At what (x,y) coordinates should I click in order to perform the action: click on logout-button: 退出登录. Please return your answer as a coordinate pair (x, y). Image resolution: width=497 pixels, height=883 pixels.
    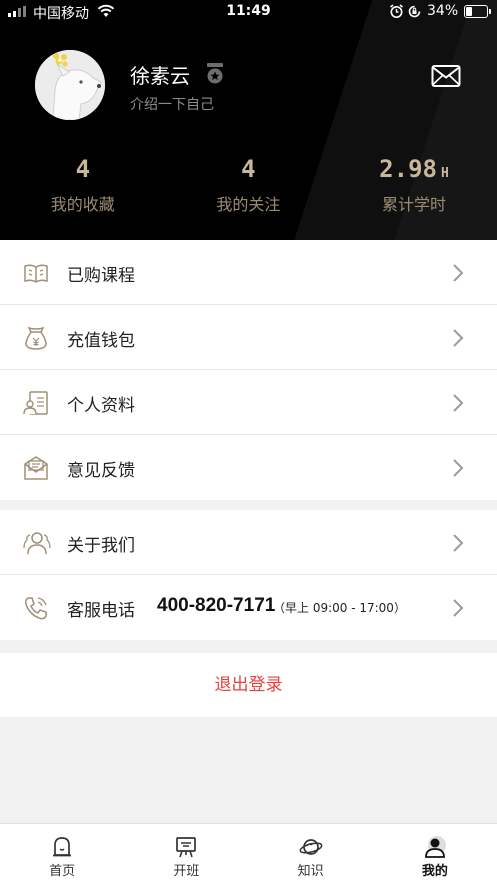
    Looking at the image, I should click on (248, 685).